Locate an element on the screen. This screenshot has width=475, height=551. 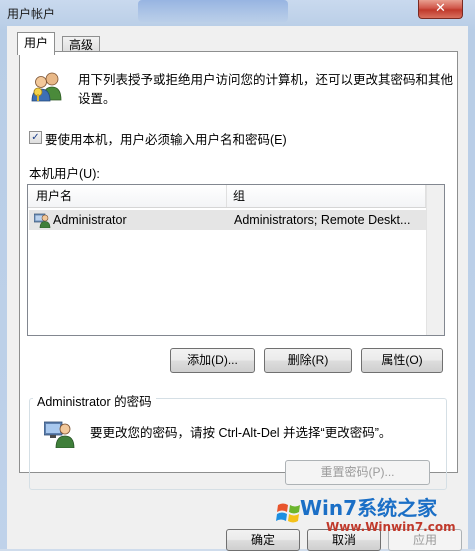
intro-text-line-1: 用下列表授予或拒绝用户访问您的计算机，还可以更改其密码和其他 is located at coordinates (266, 80).